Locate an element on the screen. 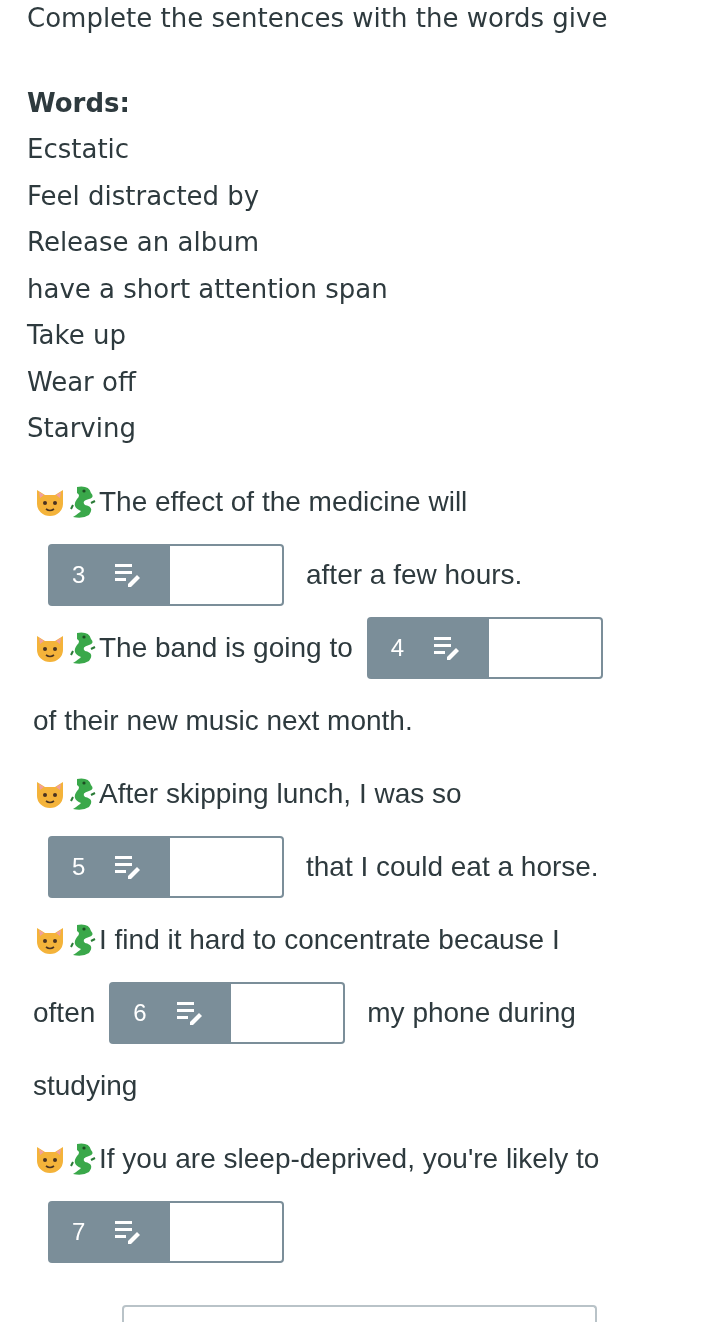 Image resolution: width=718 pixels, height=1322 pixels. sentence-text: If you are sleep-deprived, you're likely to is located at coordinates (349, 1159).